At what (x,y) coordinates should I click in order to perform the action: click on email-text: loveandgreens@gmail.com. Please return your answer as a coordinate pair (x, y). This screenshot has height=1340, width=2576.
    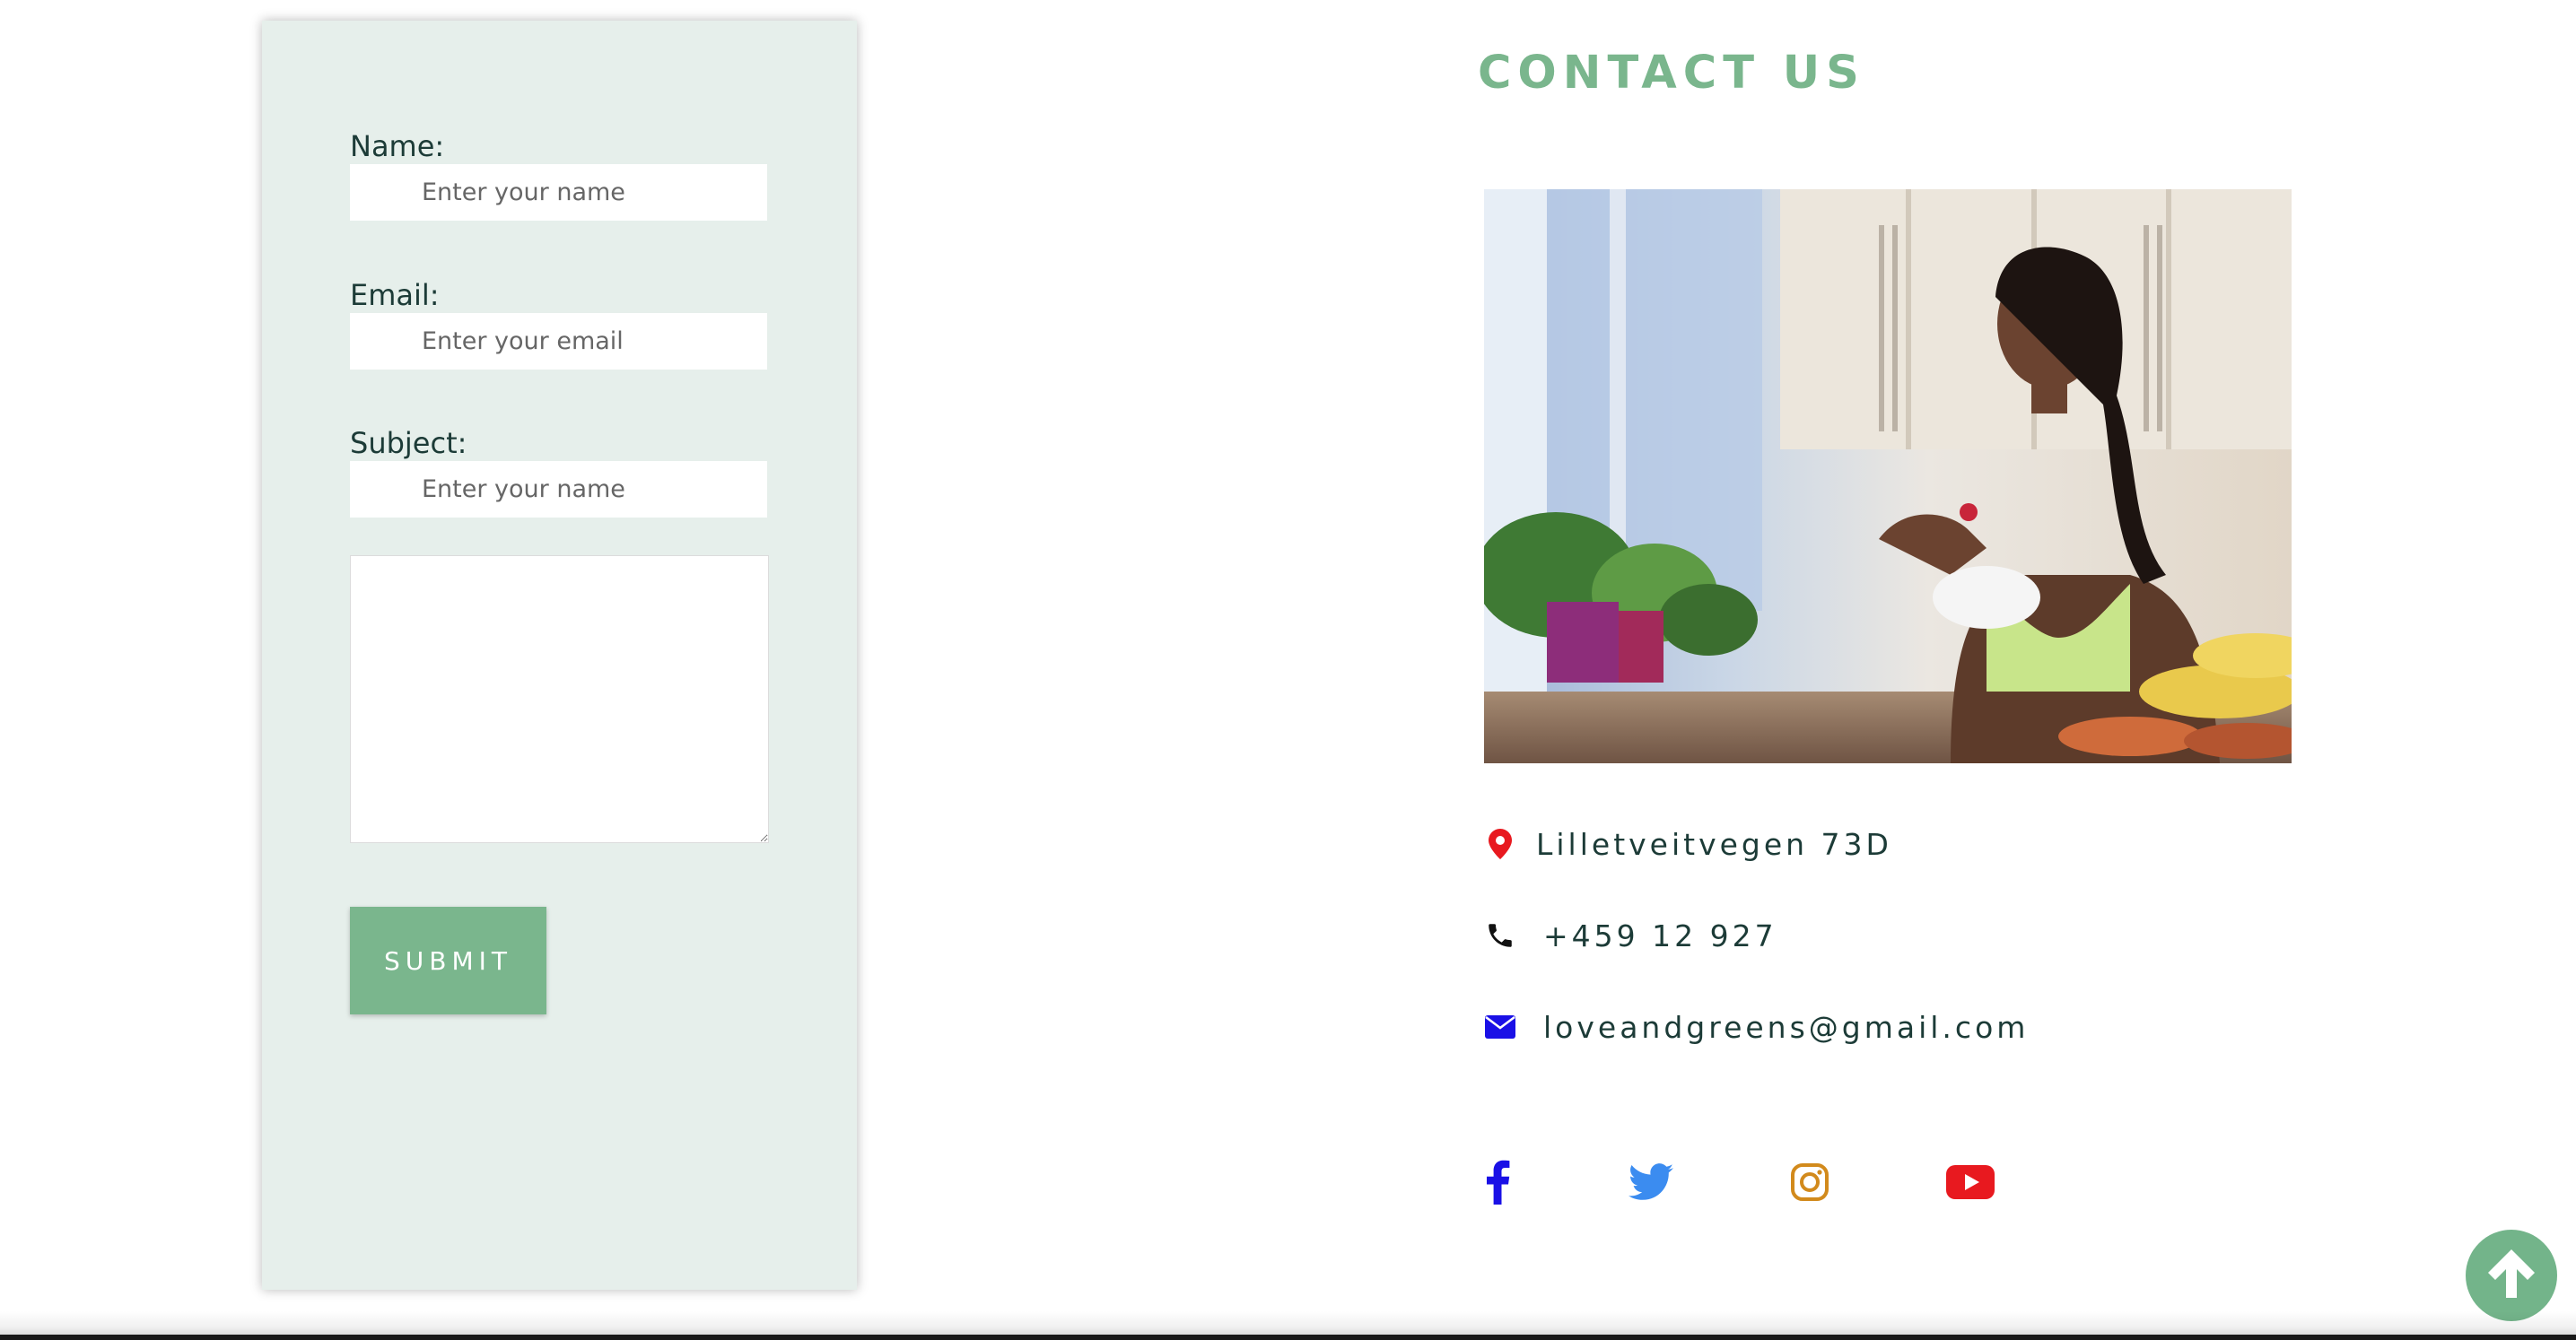
    Looking at the image, I should click on (1786, 1027).